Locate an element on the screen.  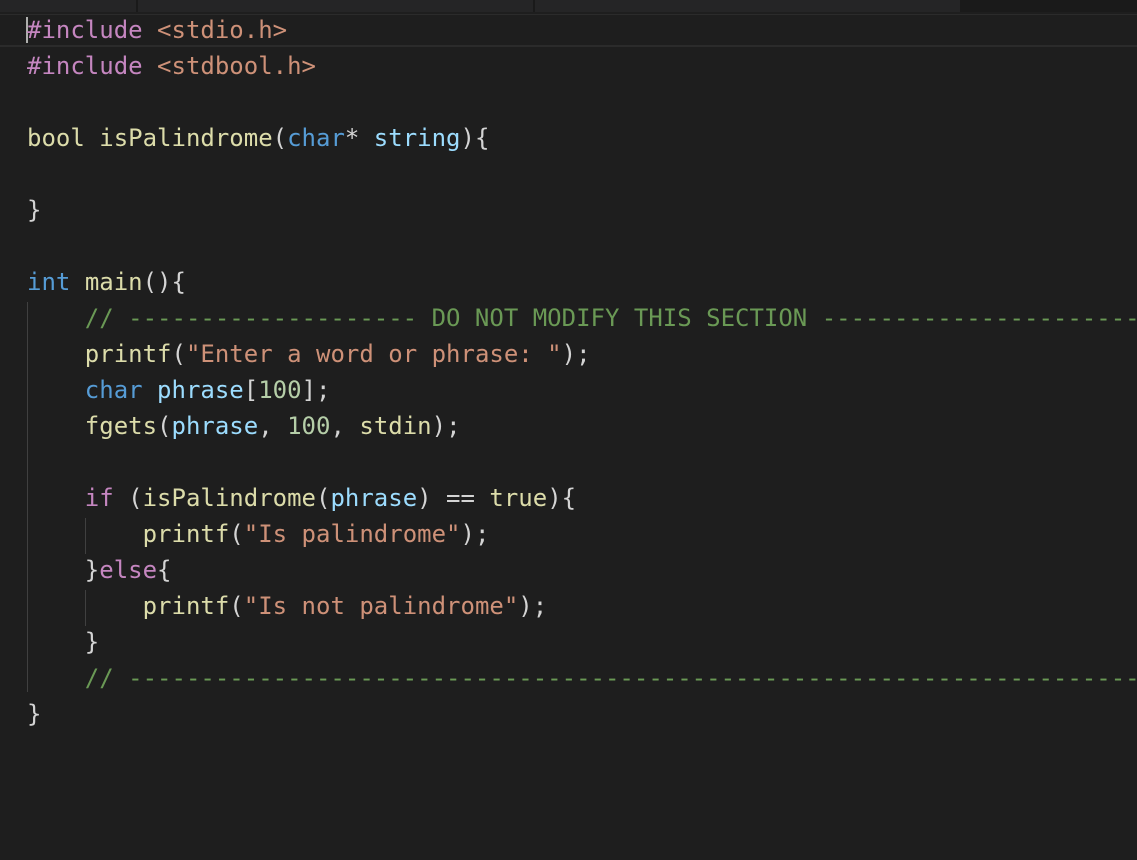
code-token: bool is located at coordinates (56, 138).